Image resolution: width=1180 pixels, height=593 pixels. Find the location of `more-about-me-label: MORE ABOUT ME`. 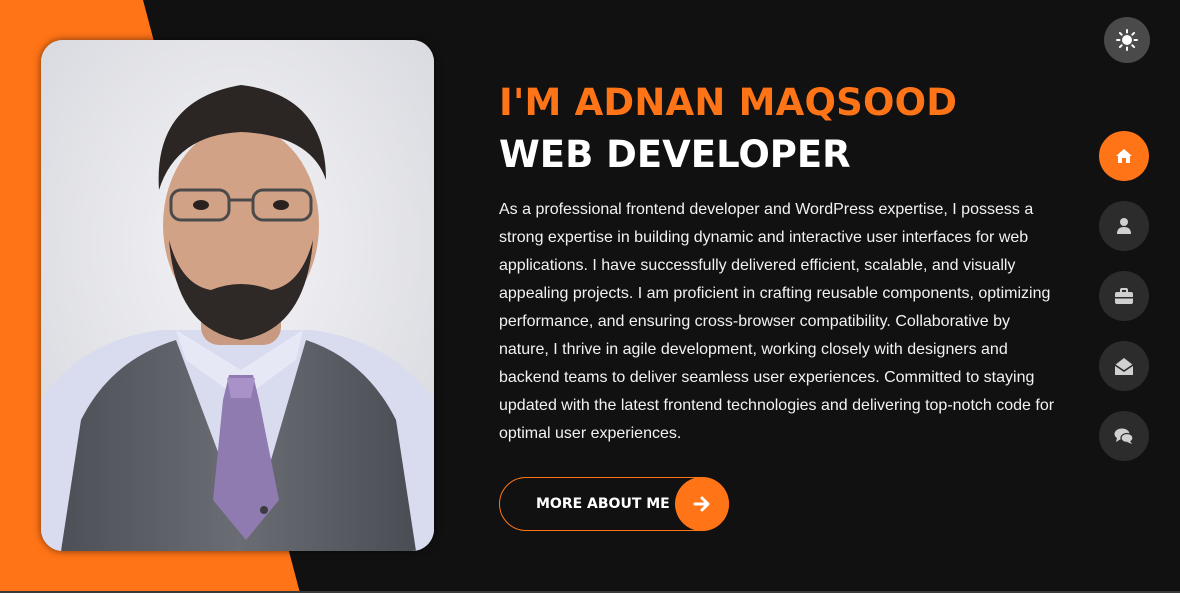

more-about-me-label: MORE ABOUT ME is located at coordinates (603, 504).